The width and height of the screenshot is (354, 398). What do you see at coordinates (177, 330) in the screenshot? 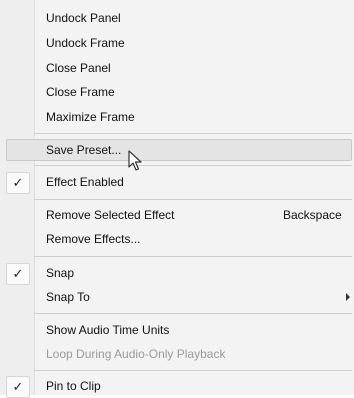
I see `menu-item-show-audio-time-units: Show Audio Time Units` at bounding box center [177, 330].